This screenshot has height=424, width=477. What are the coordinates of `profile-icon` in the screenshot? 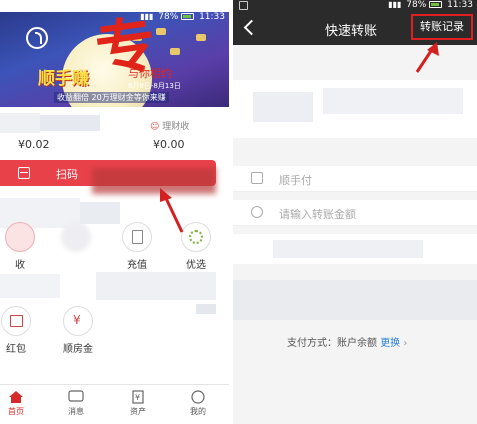 It's located at (198, 396).